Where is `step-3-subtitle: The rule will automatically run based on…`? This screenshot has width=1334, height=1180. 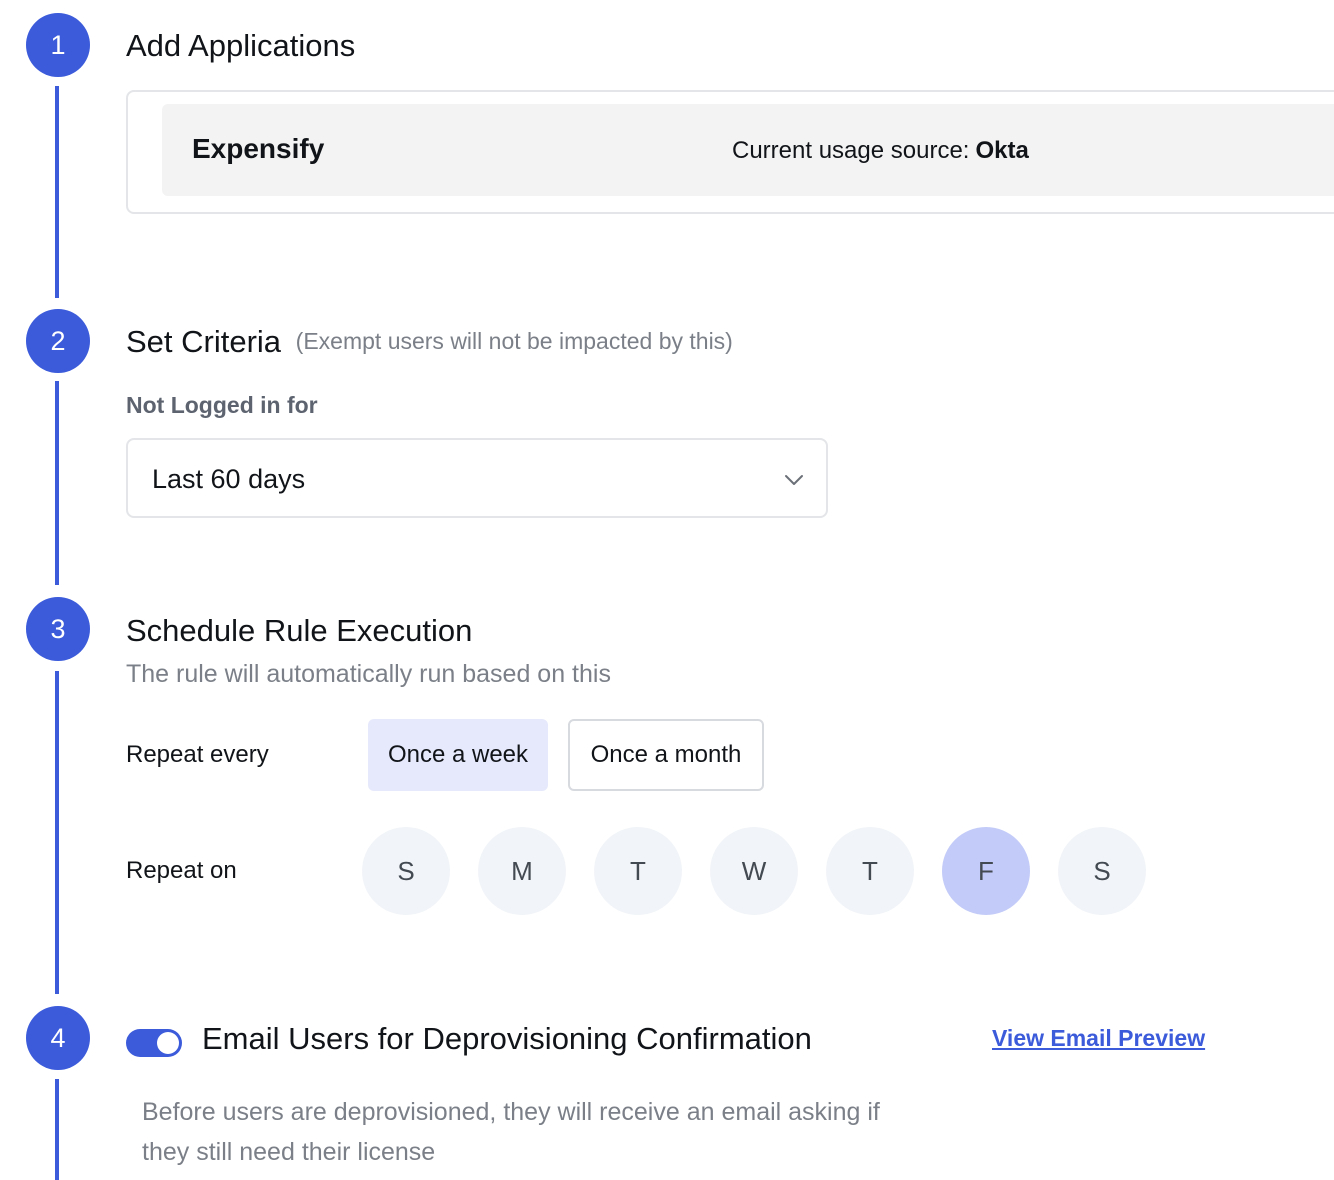 step-3-subtitle: The rule will automatically run based on… is located at coordinates (368, 674).